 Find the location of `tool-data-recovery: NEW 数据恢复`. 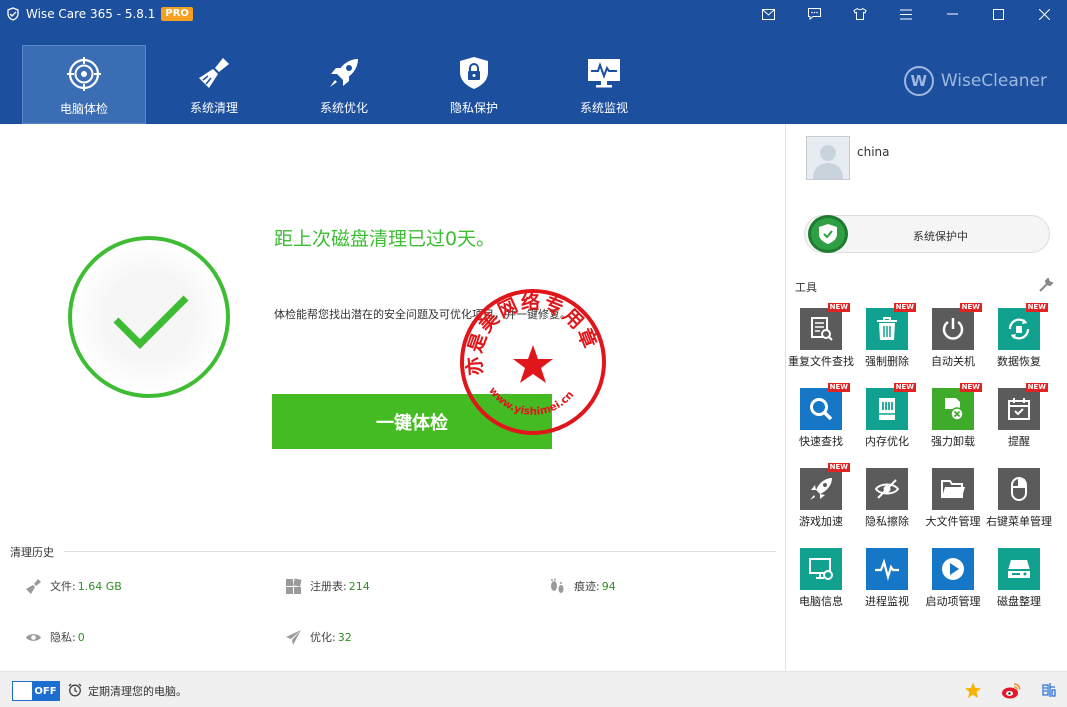

tool-data-recovery: NEW 数据恢复 is located at coordinates (1019, 336).